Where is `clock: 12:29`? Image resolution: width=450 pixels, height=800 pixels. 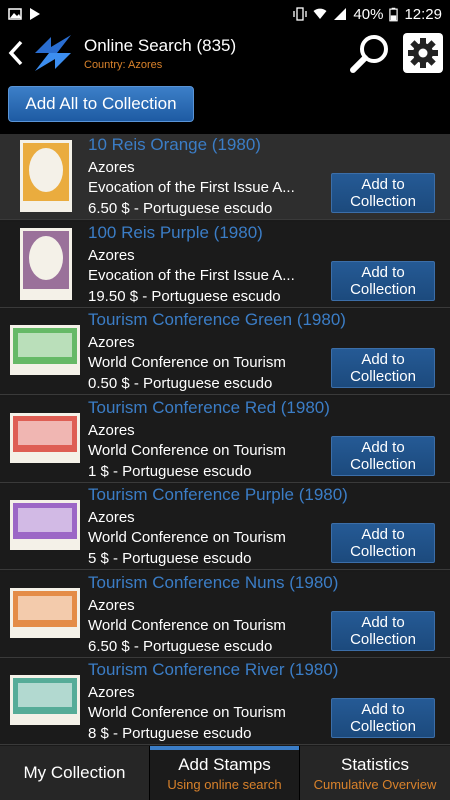 clock: 12:29 is located at coordinates (423, 14).